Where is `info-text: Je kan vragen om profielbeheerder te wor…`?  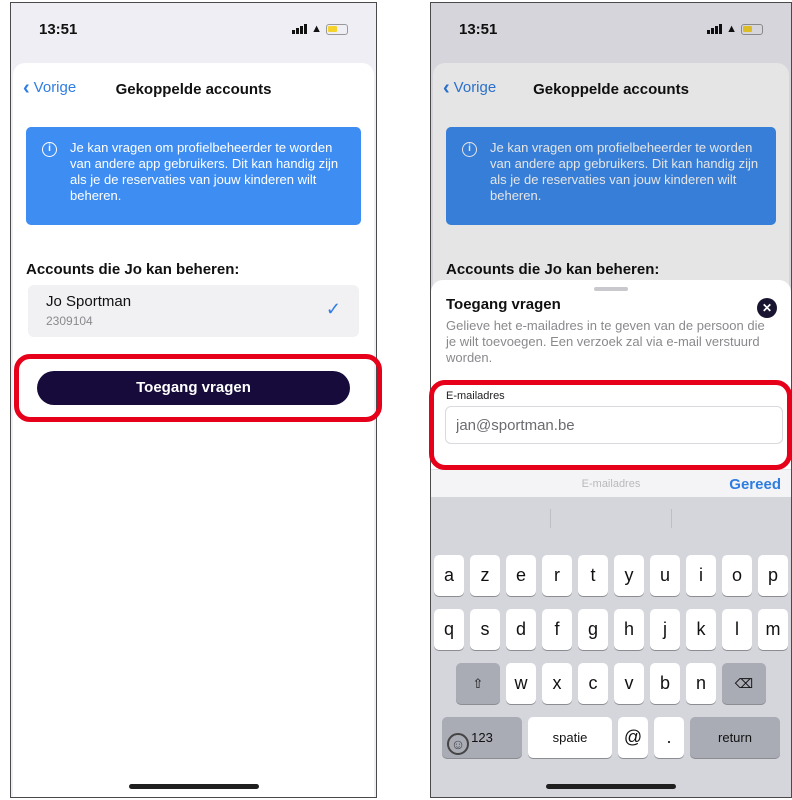 info-text: Je kan vragen om profielbeheerder te wor… is located at coordinates (204, 171).